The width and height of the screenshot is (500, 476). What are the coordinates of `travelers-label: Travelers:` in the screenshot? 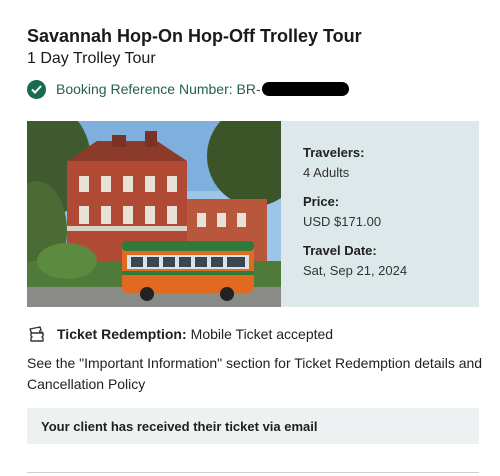 It's located at (334, 152).